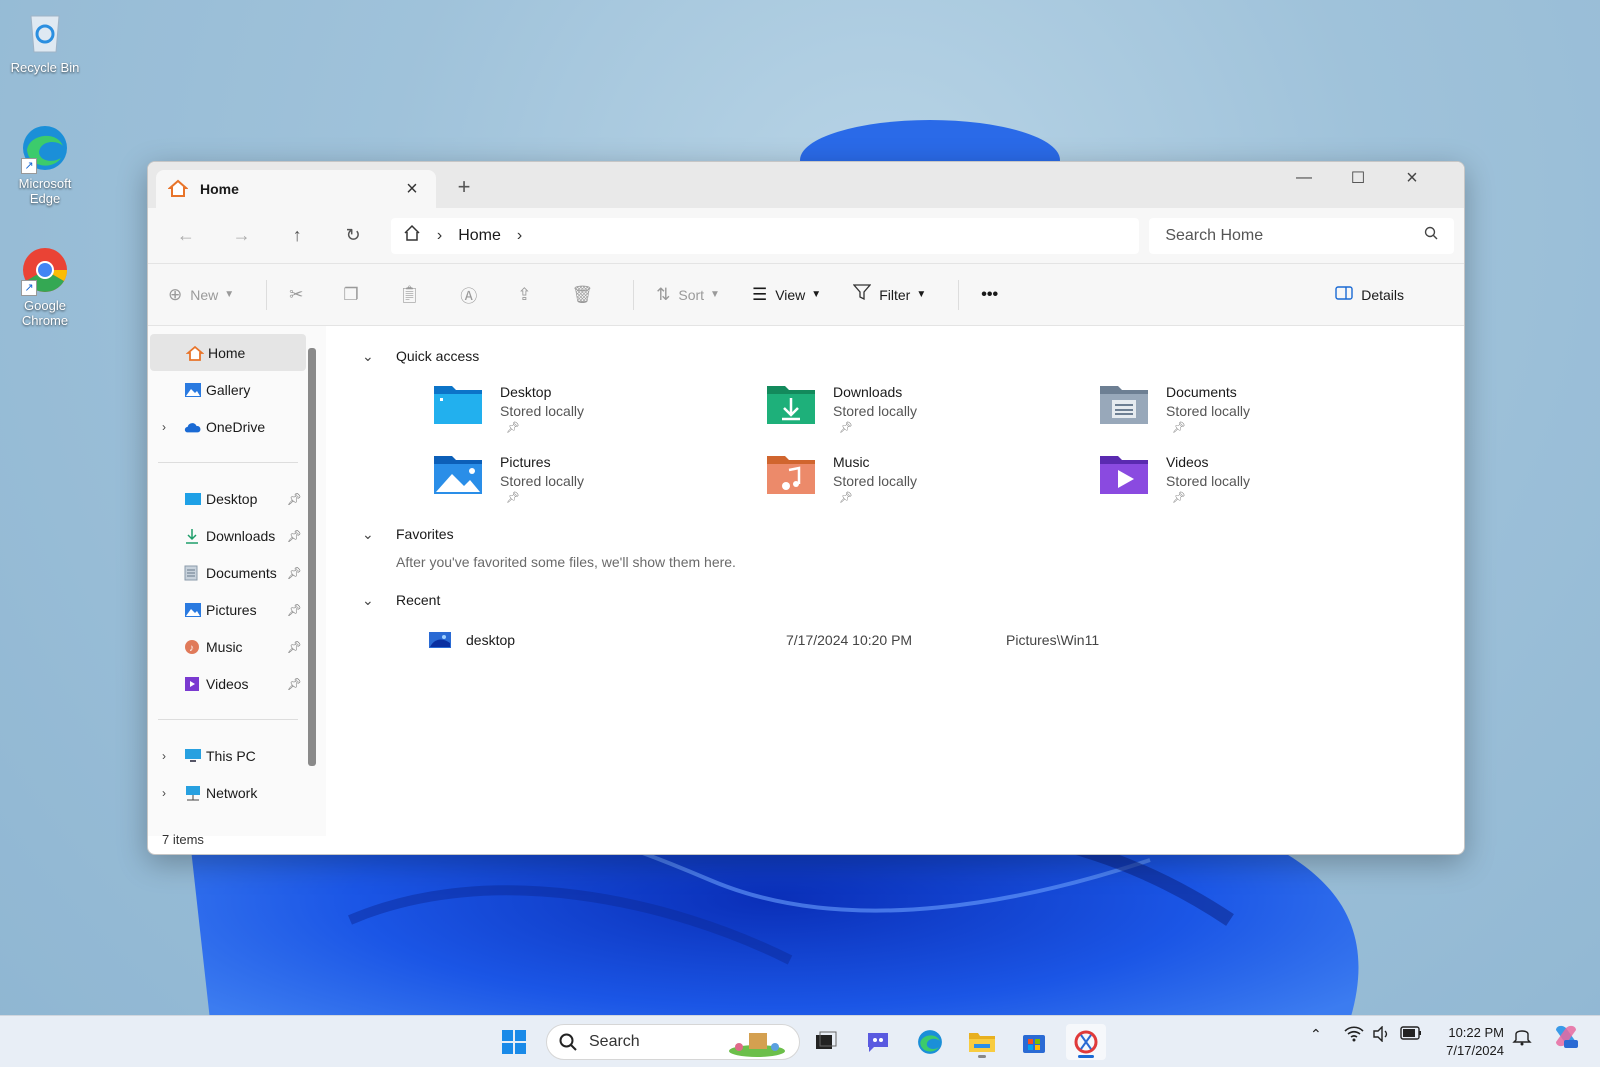  Describe the element at coordinates (300, 295) in the screenshot. I see `cut-button: ✂` at that location.